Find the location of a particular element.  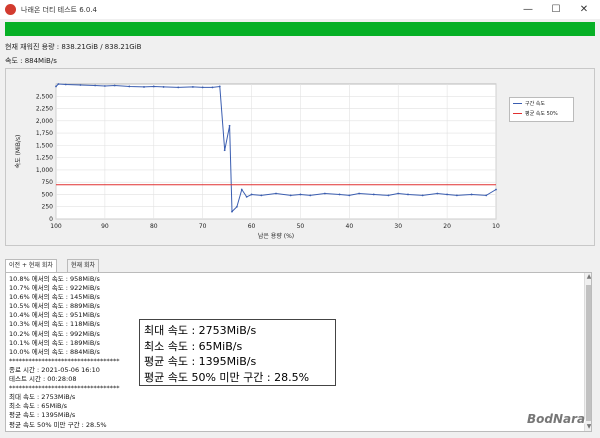

x-tick-label: 50 is located at coordinates (301, 226).